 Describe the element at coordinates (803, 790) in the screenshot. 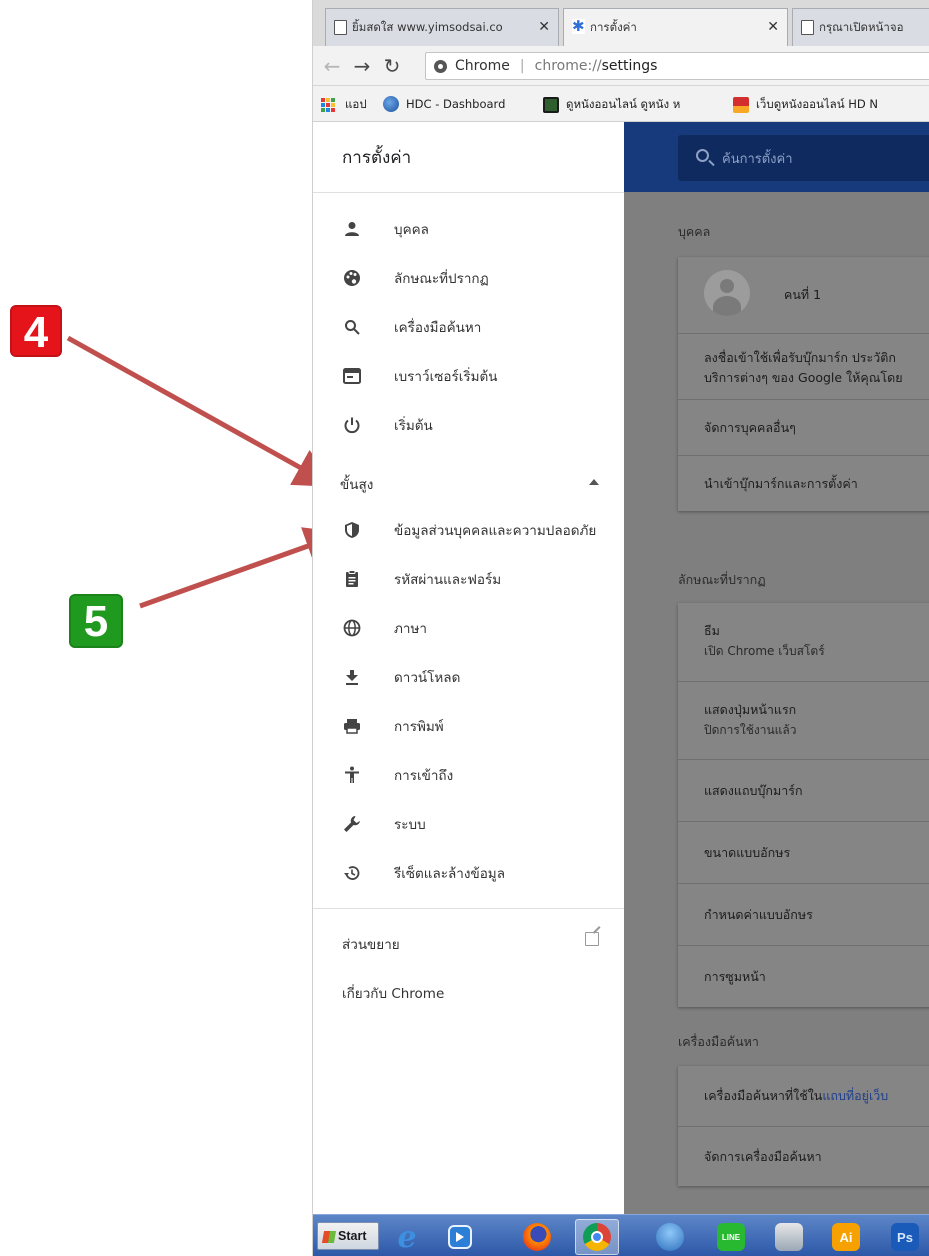

I see `show-bookmarks-bar-row: แสดงแถบบุ๊กมาร์ก` at that location.